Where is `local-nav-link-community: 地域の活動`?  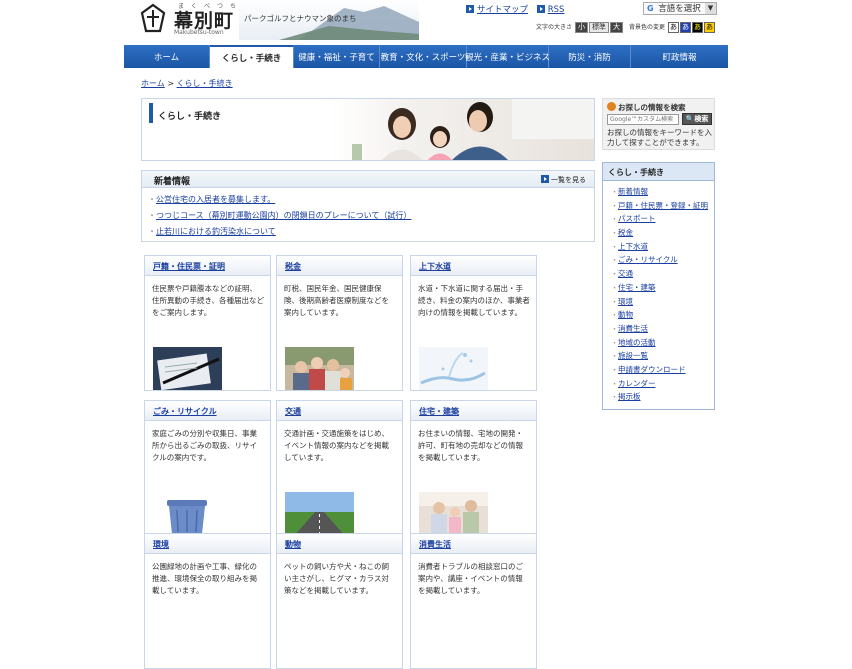
local-nav-link-community: 地域の活動 is located at coordinates (637, 342).